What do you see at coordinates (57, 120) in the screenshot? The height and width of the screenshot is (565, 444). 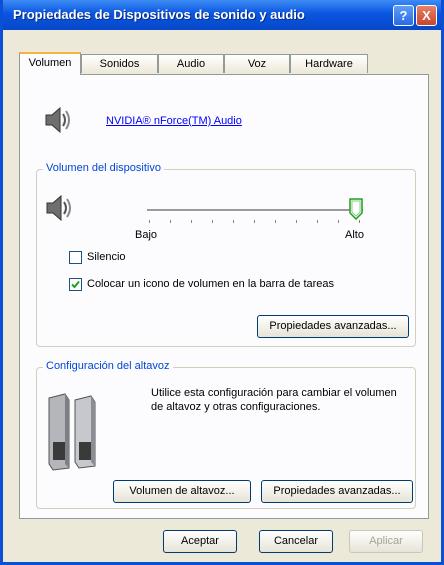 I see `speaker-icon` at bounding box center [57, 120].